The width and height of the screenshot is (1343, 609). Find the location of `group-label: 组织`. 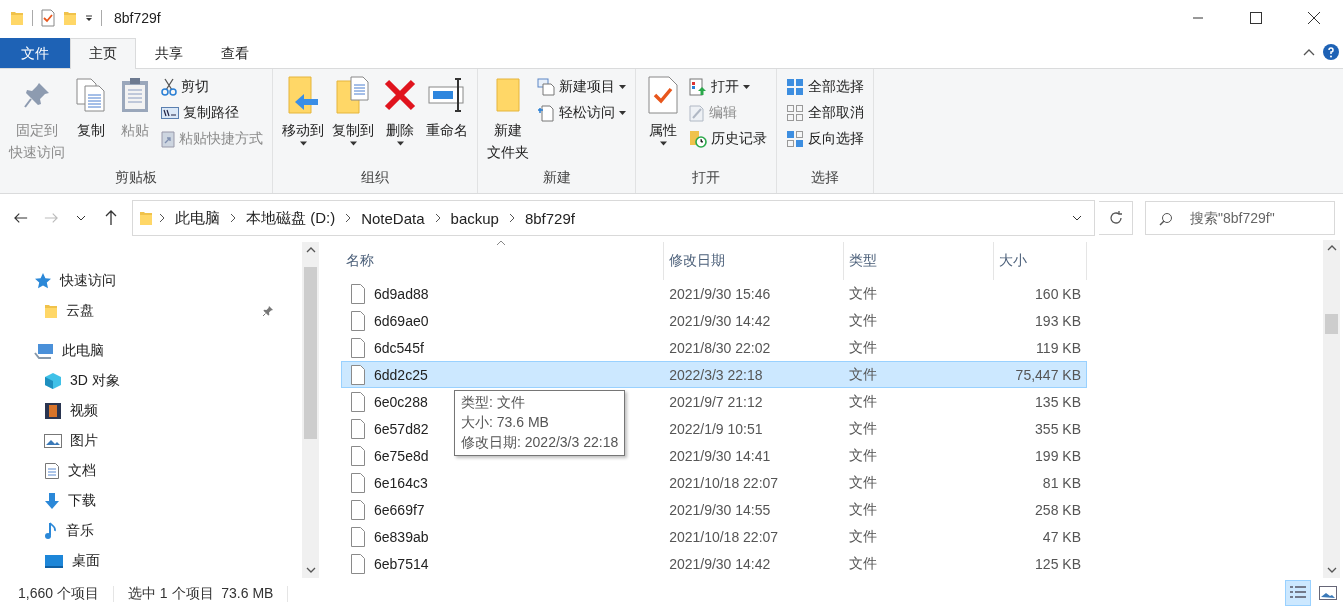

group-label: 组织 is located at coordinates (375, 178).